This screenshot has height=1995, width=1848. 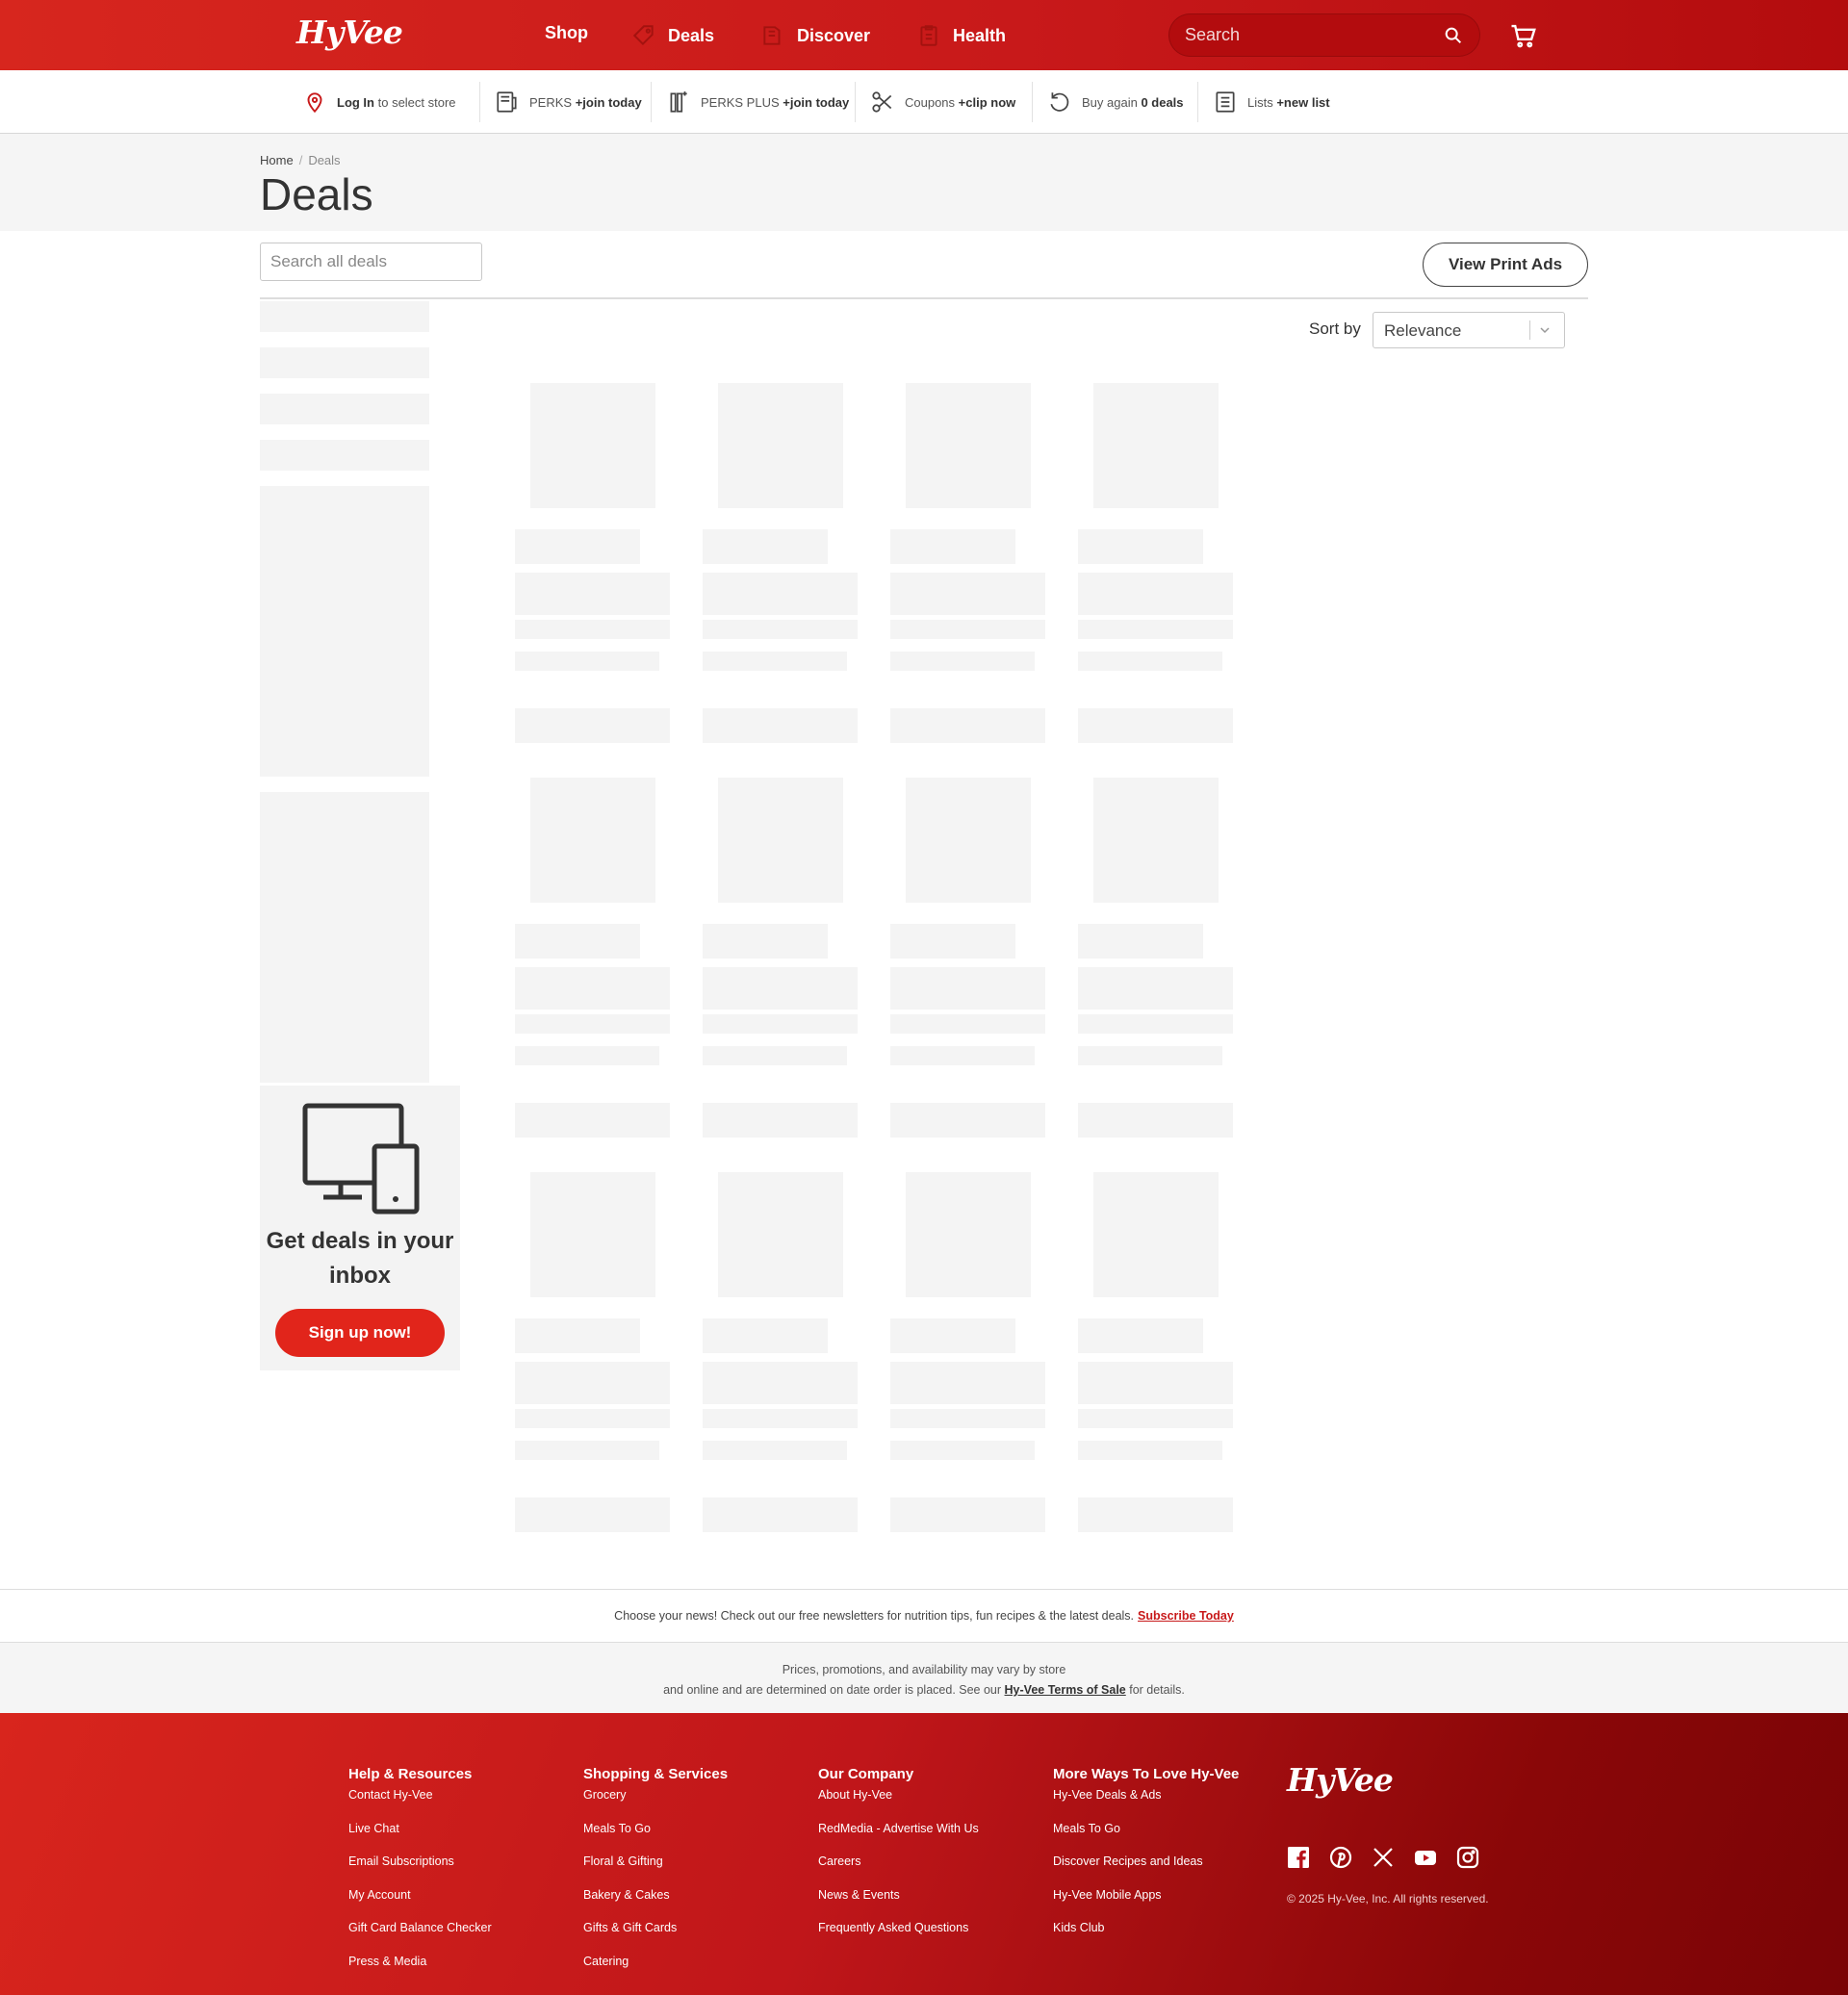 I want to click on footer-link: Email Subscriptions, so click(x=420, y=1867).